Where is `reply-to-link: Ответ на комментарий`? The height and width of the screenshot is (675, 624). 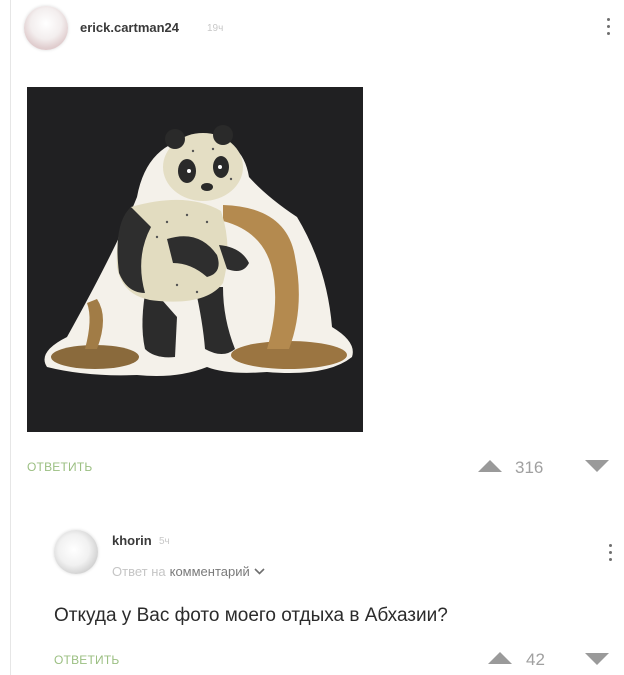 reply-to-link: Ответ на комментарий is located at coordinates (188, 571).